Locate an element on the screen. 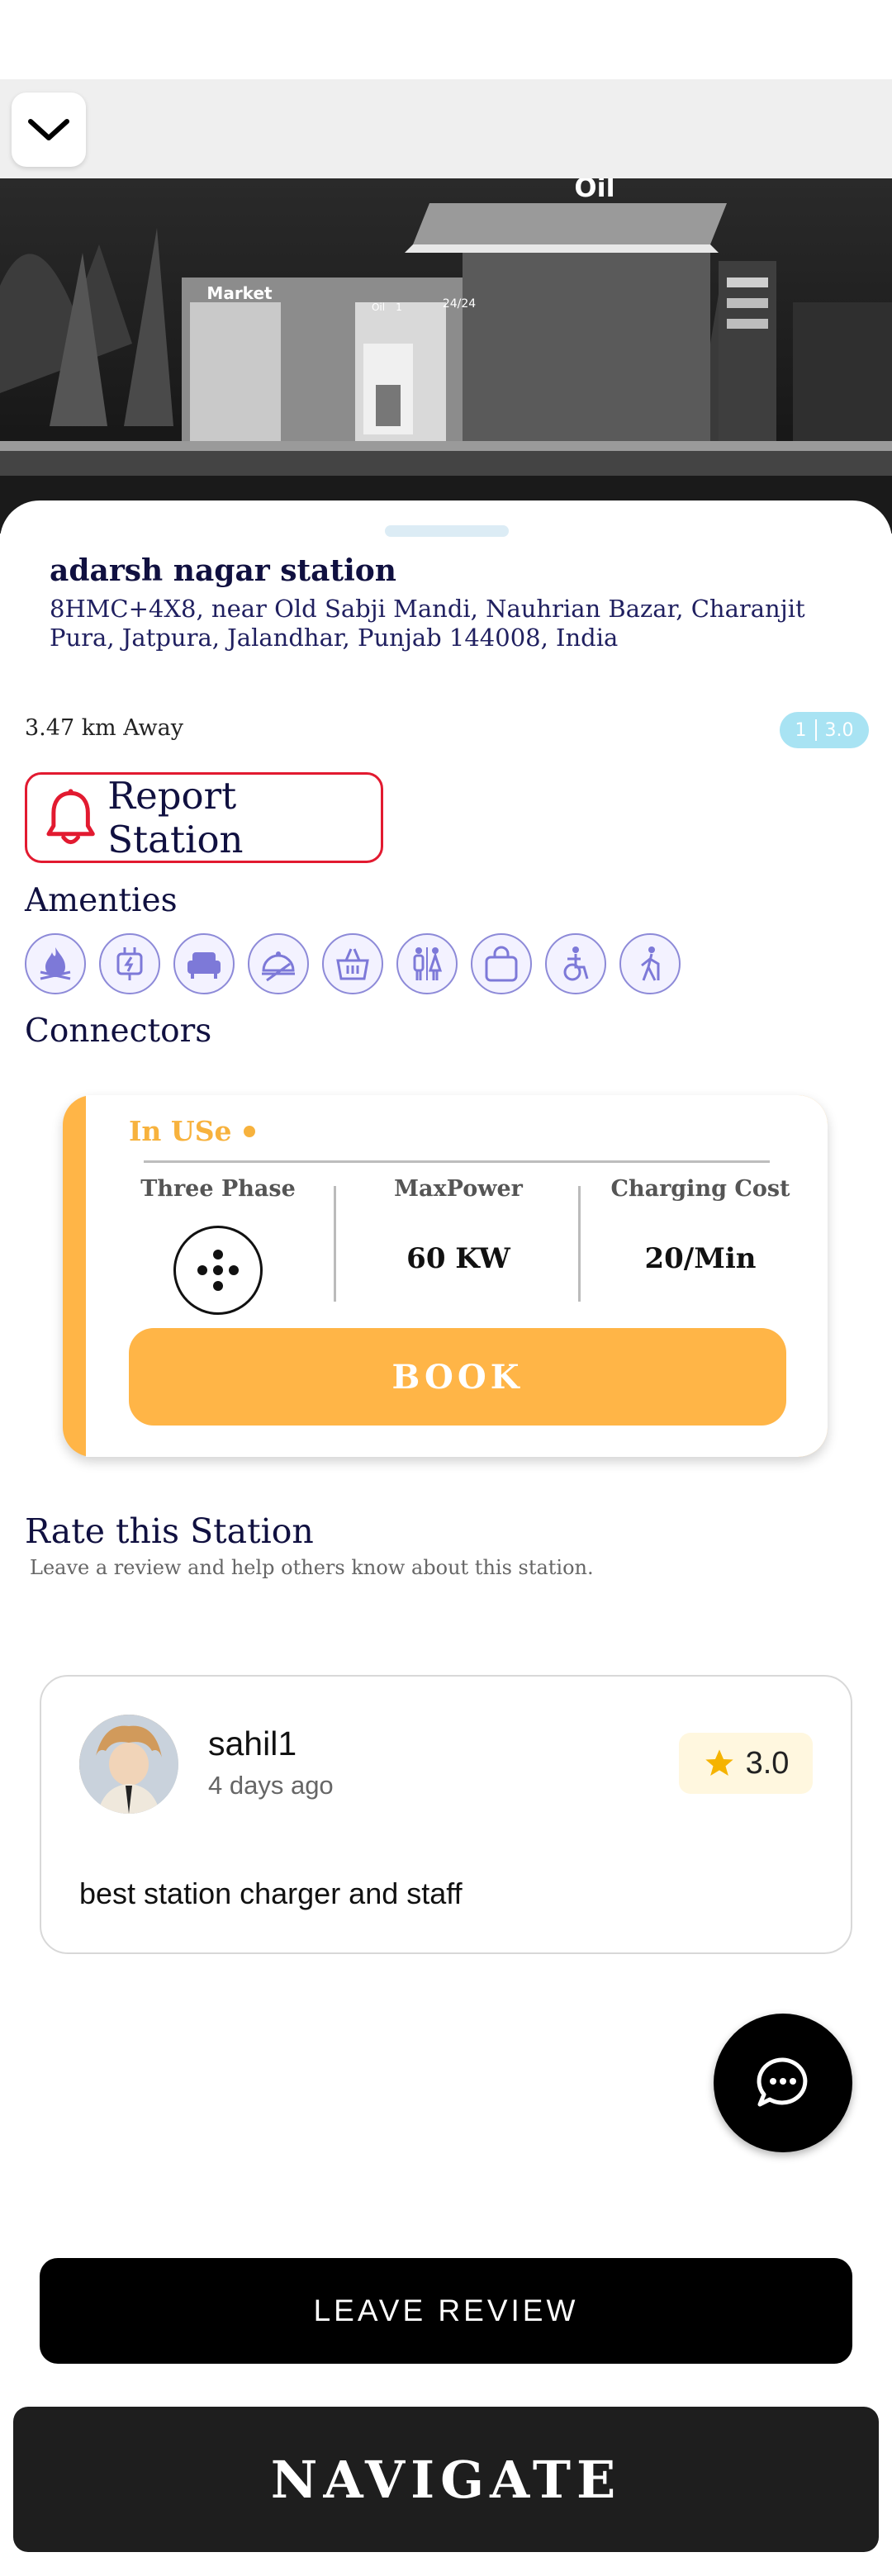 Image resolution: width=892 pixels, height=2576 pixels. status-dot is located at coordinates (249, 1131).